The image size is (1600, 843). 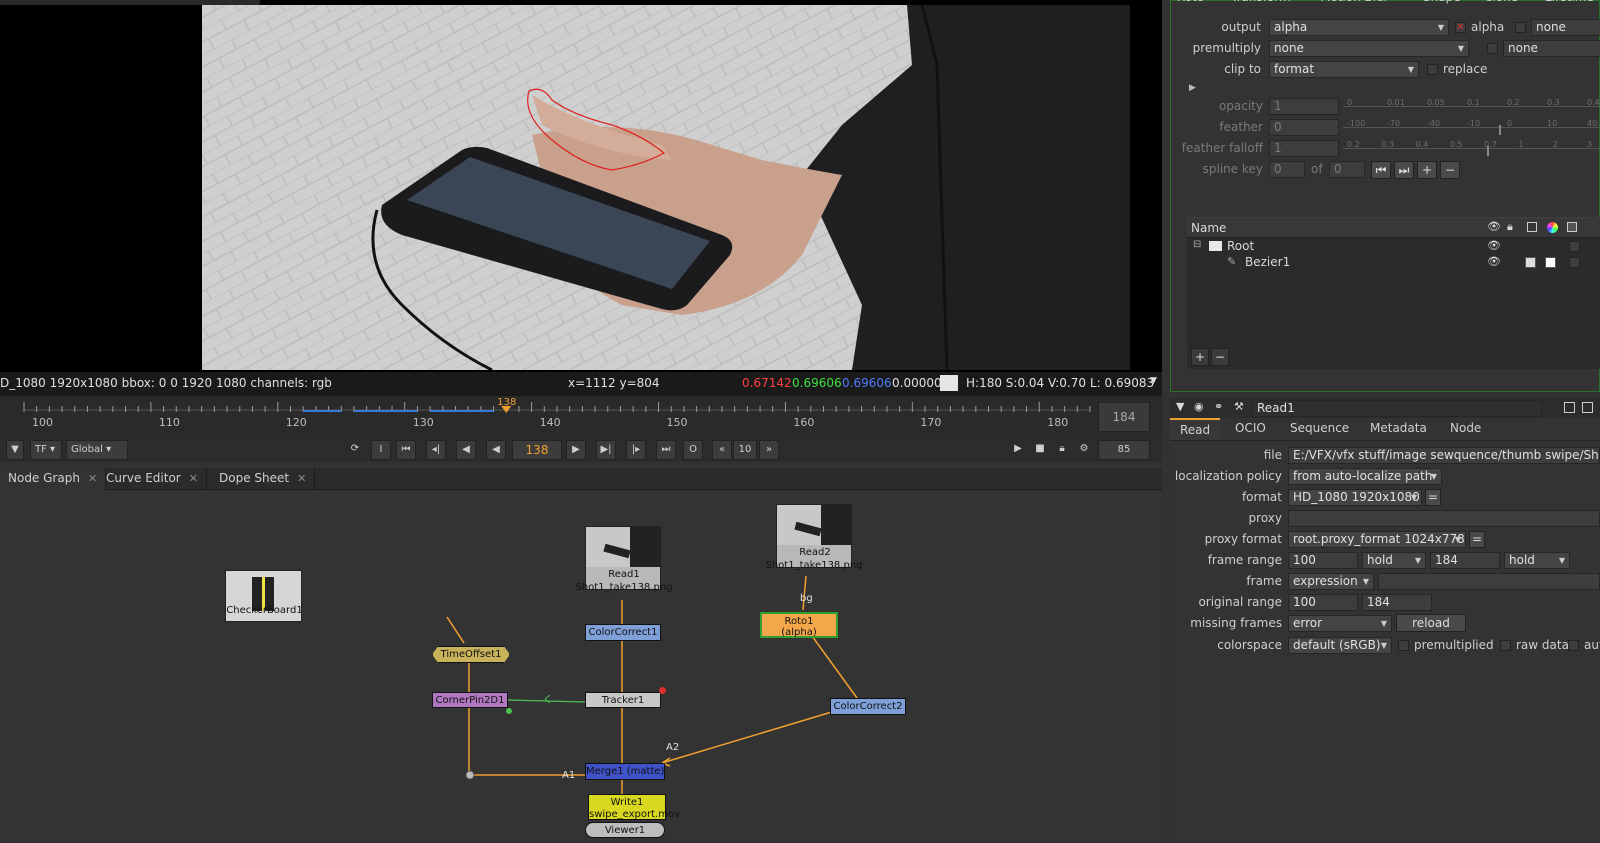 What do you see at coordinates (1427, 170) in the screenshot?
I see `add-spline-key-icon: +` at bounding box center [1427, 170].